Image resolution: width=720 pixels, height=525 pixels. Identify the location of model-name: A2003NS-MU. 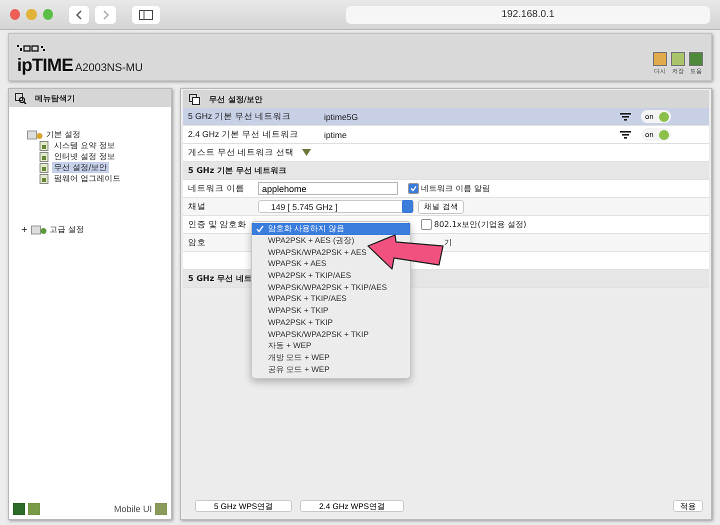
(109, 68).